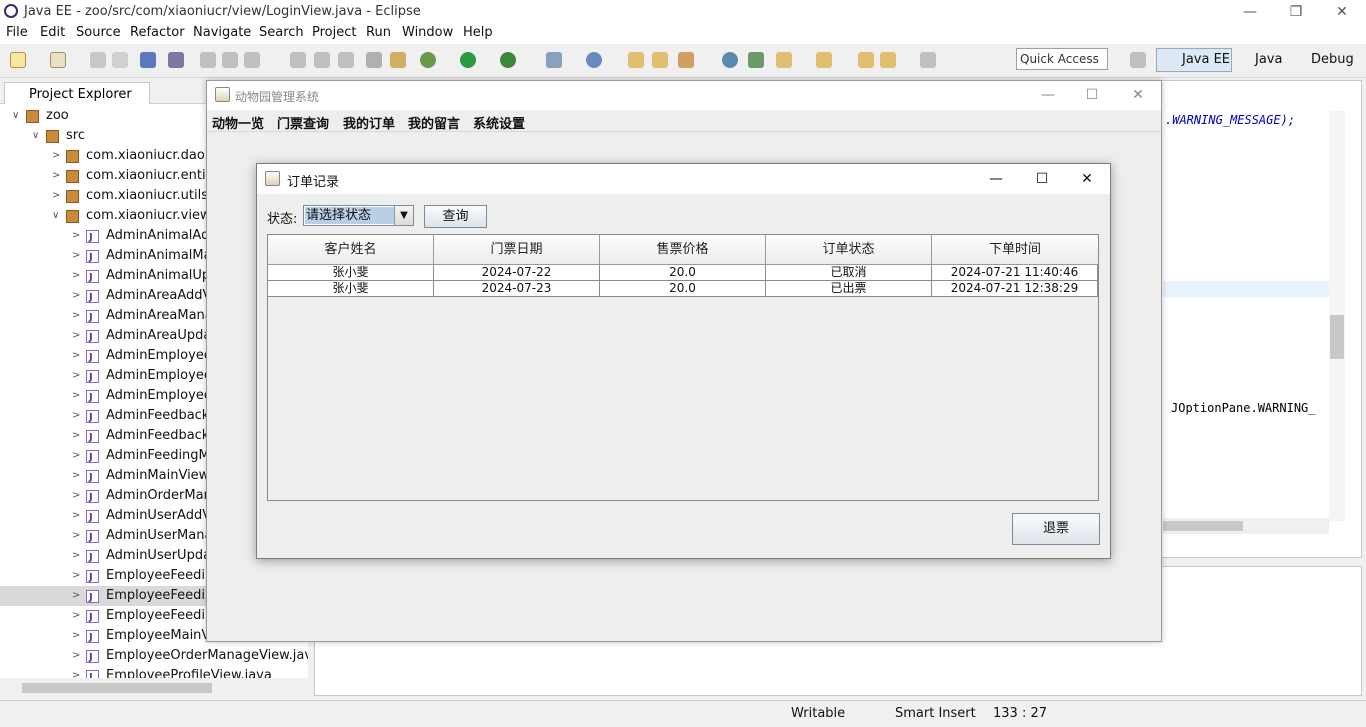 This screenshot has height=727, width=1366. What do you see at coordinates (784, 60) in the screenshot?
I see `next-annotation-icon` at bounding box center [784, 60].